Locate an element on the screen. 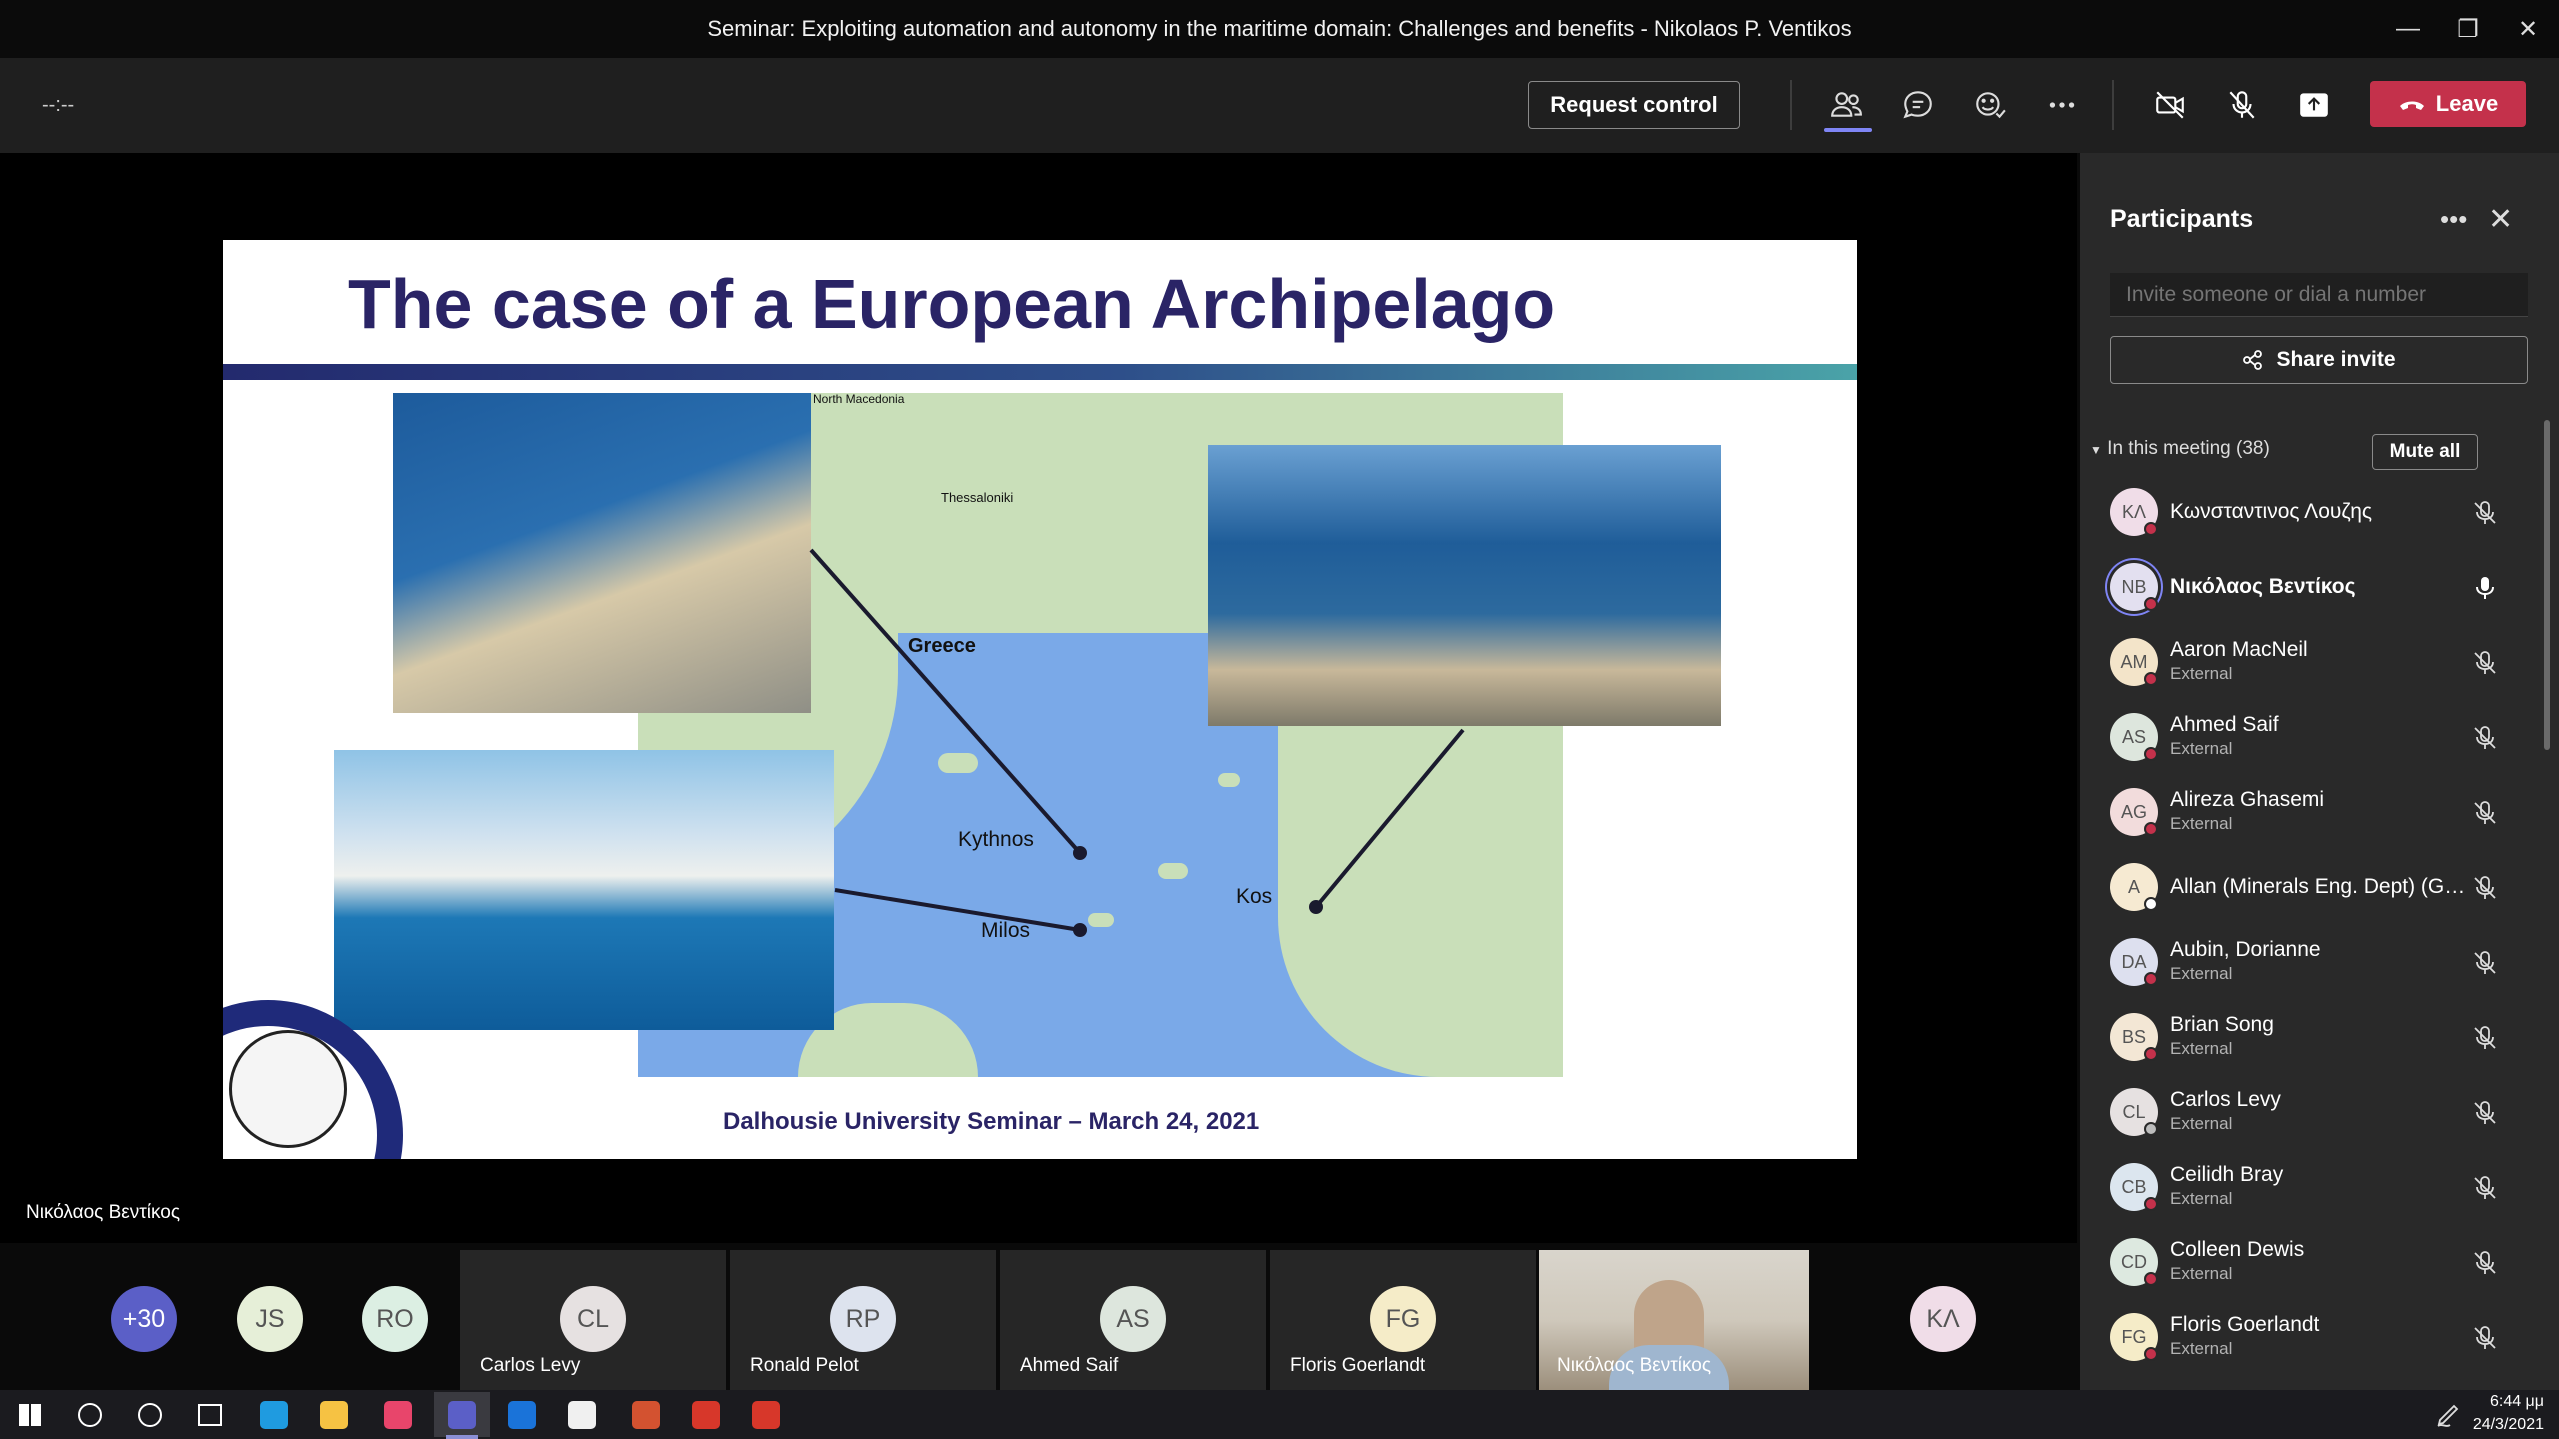 This screenshot has width=2559, height=1439. participant-name: Κωνσταντινος Λουζης is located at coordinates (2271, 511).